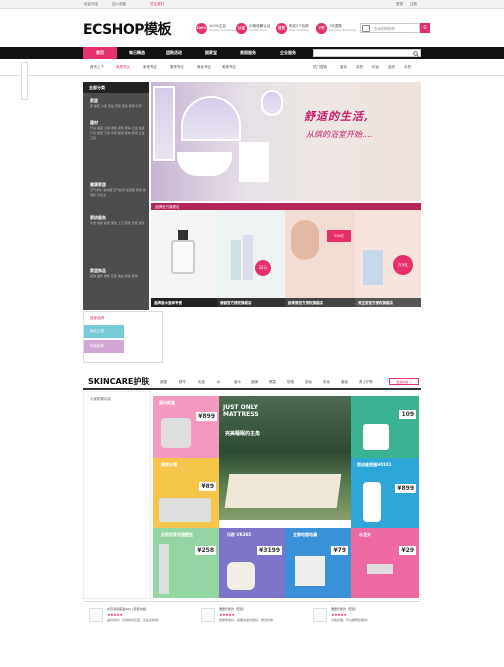 The image size is (504, 667). Describe the element at coordinates (97, 67) in the screenshot. I see `subnav-item: 首页上个` at that location.